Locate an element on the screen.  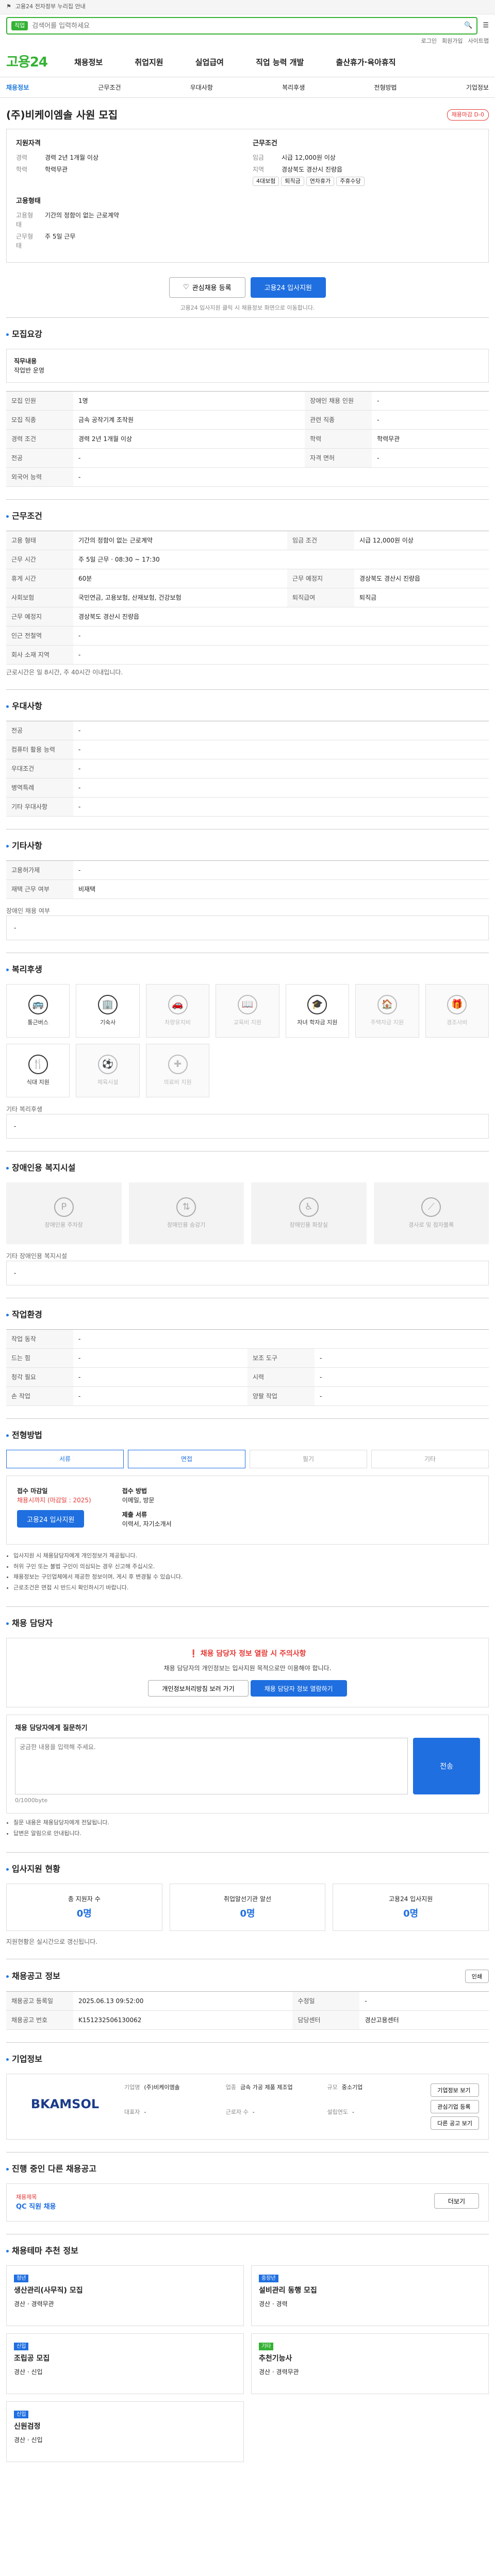
company-other-button: 다른 공고 보기 is located at coordinates (455, 2123).